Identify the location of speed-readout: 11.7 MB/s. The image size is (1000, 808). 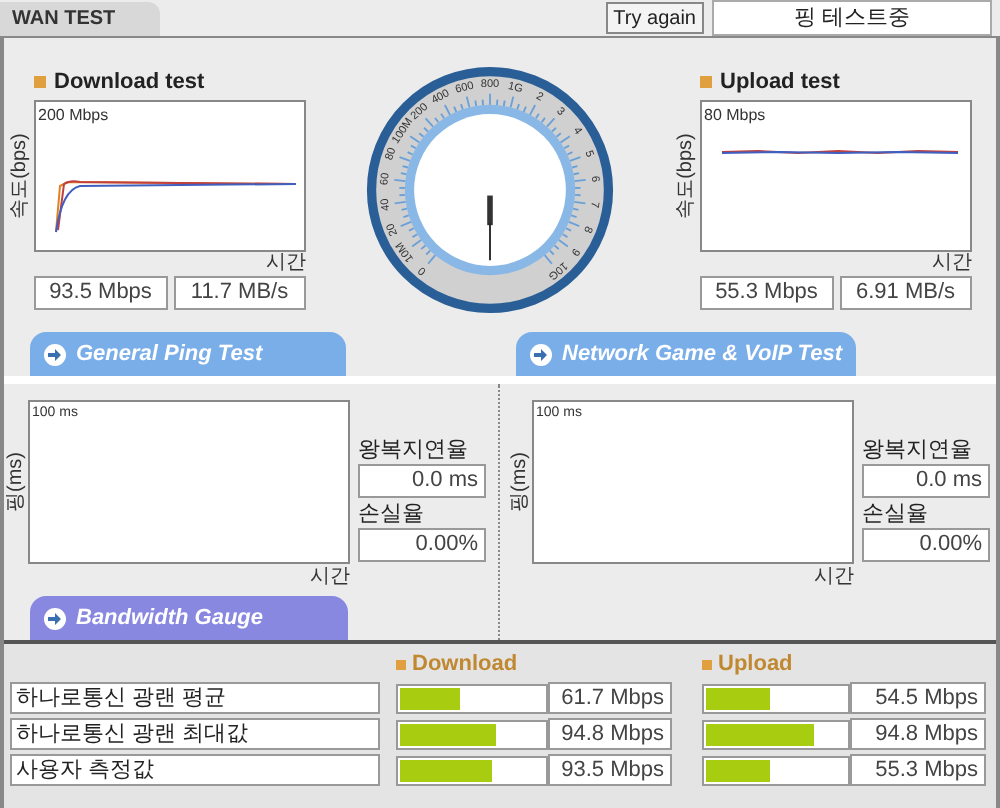
(239, 292).